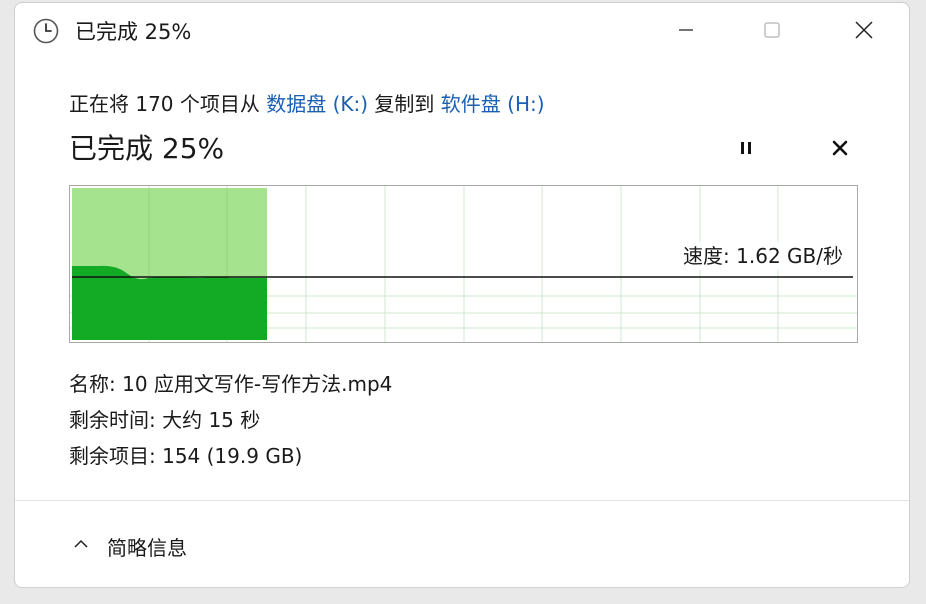 This screenshot has height=604, width=926. I want to click on minimize-button, so click(686, 32).